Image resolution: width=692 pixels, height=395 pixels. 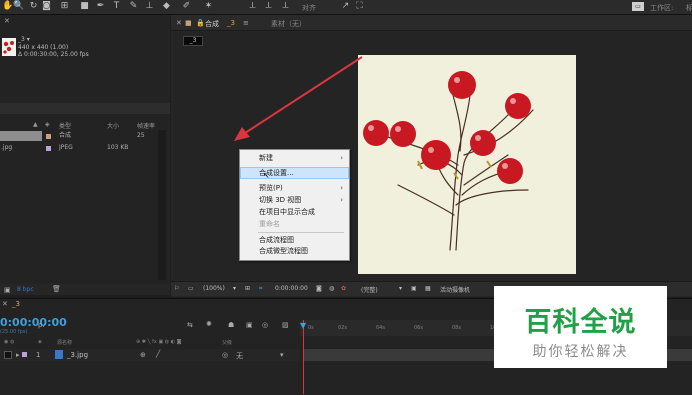 What do you see at coordinates (85, 148) in the screenshot?
I see `project-row-jpeg: .jpg JPEG 103 KB` at bounding box center [85, 148].